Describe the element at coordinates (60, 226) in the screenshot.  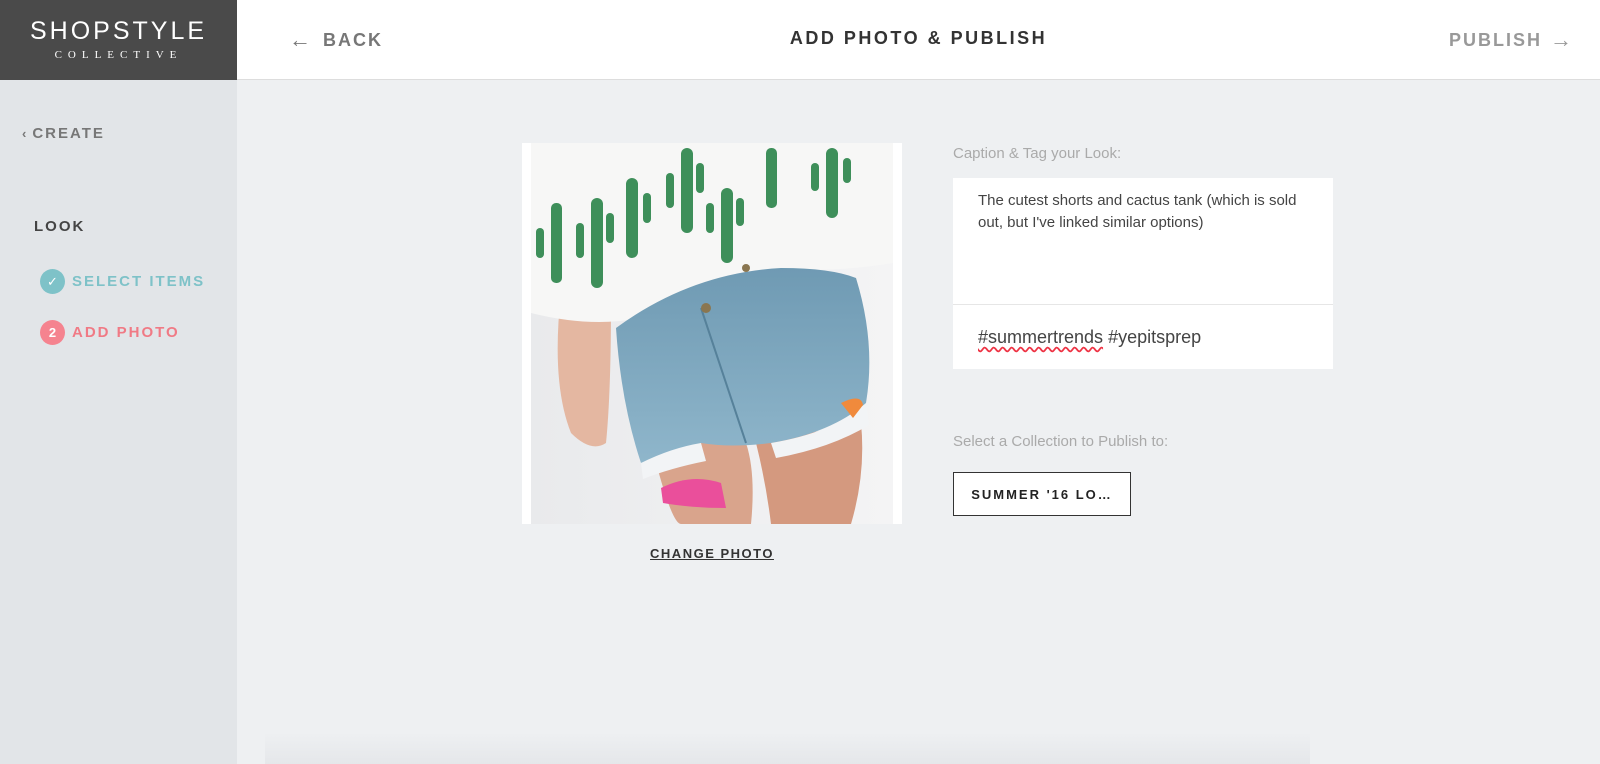
I see `look-section-label: LOOK` at that location.